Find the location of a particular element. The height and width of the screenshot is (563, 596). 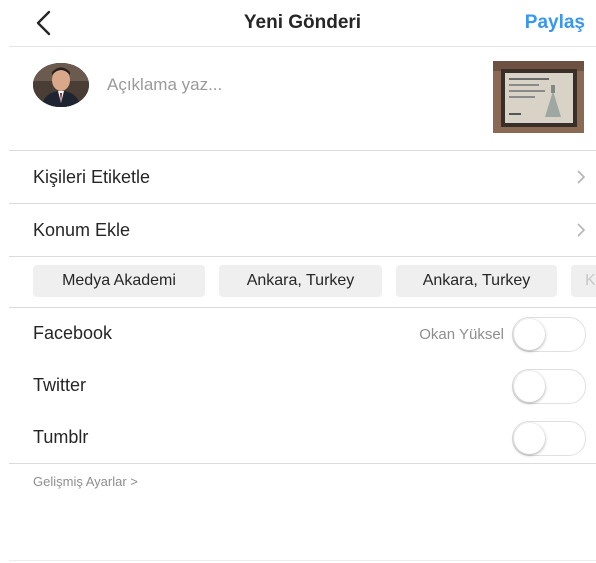

profile-photo is located at coordinates (61, 85).